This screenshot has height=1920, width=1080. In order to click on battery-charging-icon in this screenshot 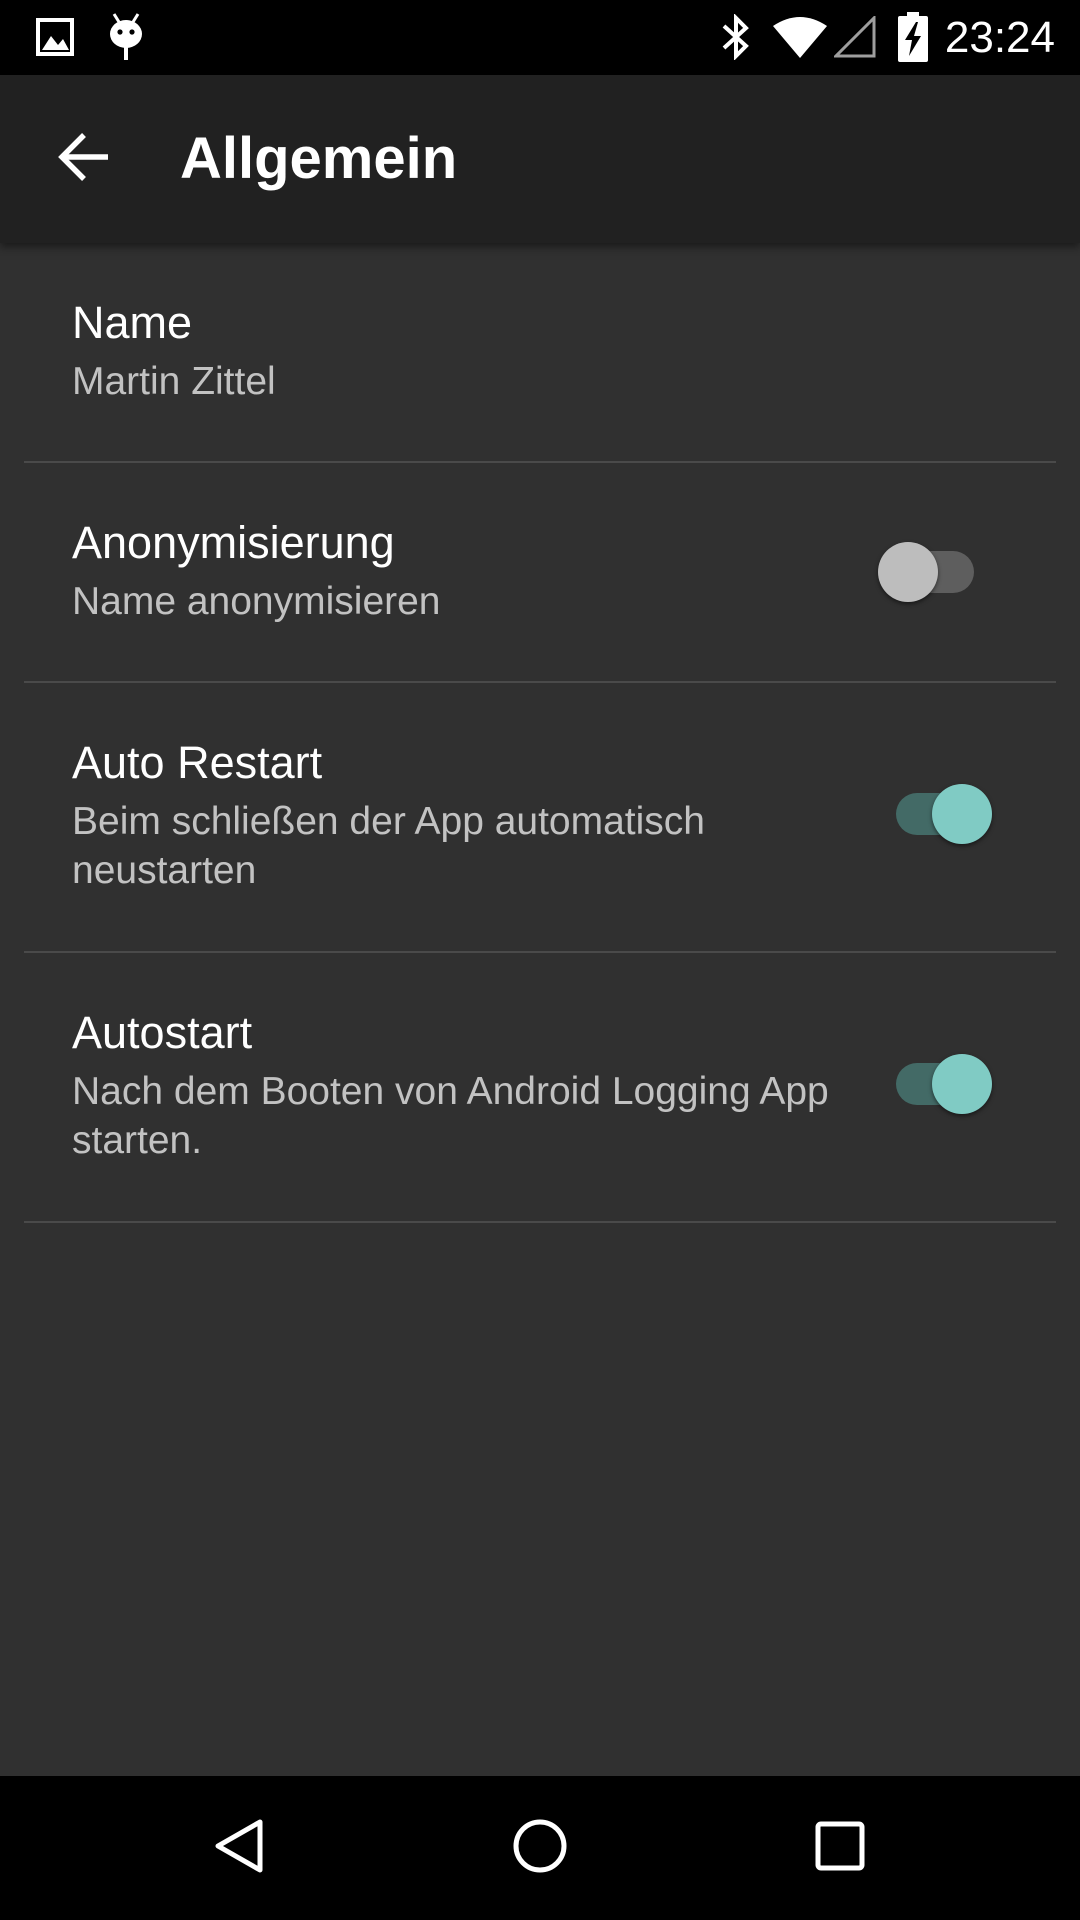, I will do `click(913, 39)`.